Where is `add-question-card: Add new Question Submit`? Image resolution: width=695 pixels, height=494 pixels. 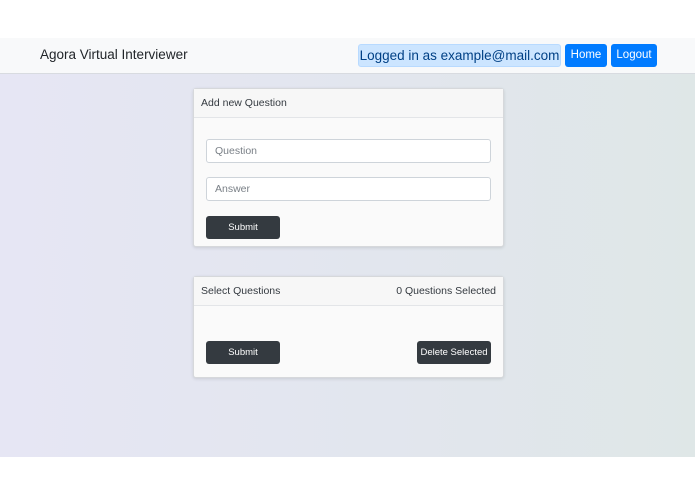 add-question-card: Add new Question Submit is located at coordinates (348, 167).